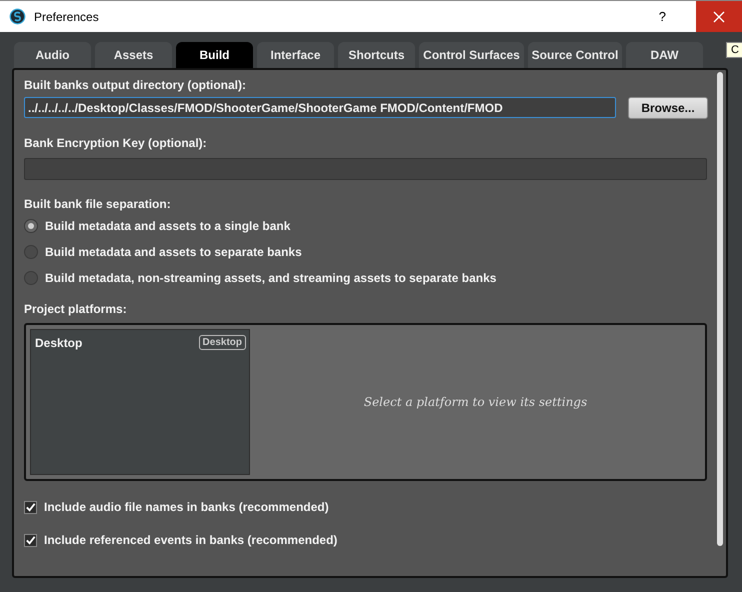  Describe the element at coordinates (58, 343) in the screenshot. I see `platform-name: Desktop` at that location.